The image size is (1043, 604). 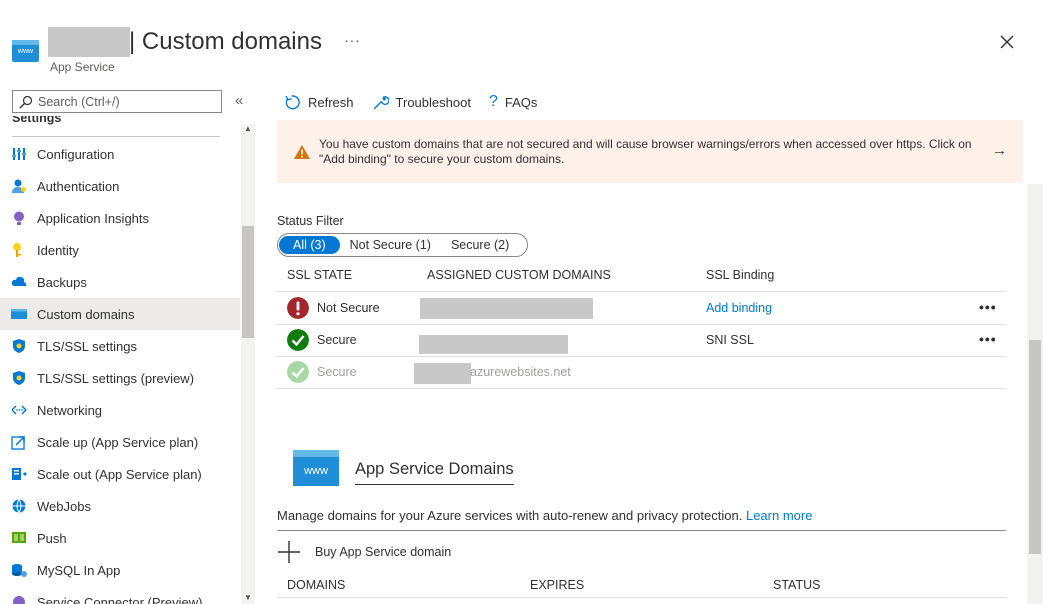 I want to click on sidebar-item-label: TLS/SSL settings (preview), so click(x=116, y=378).